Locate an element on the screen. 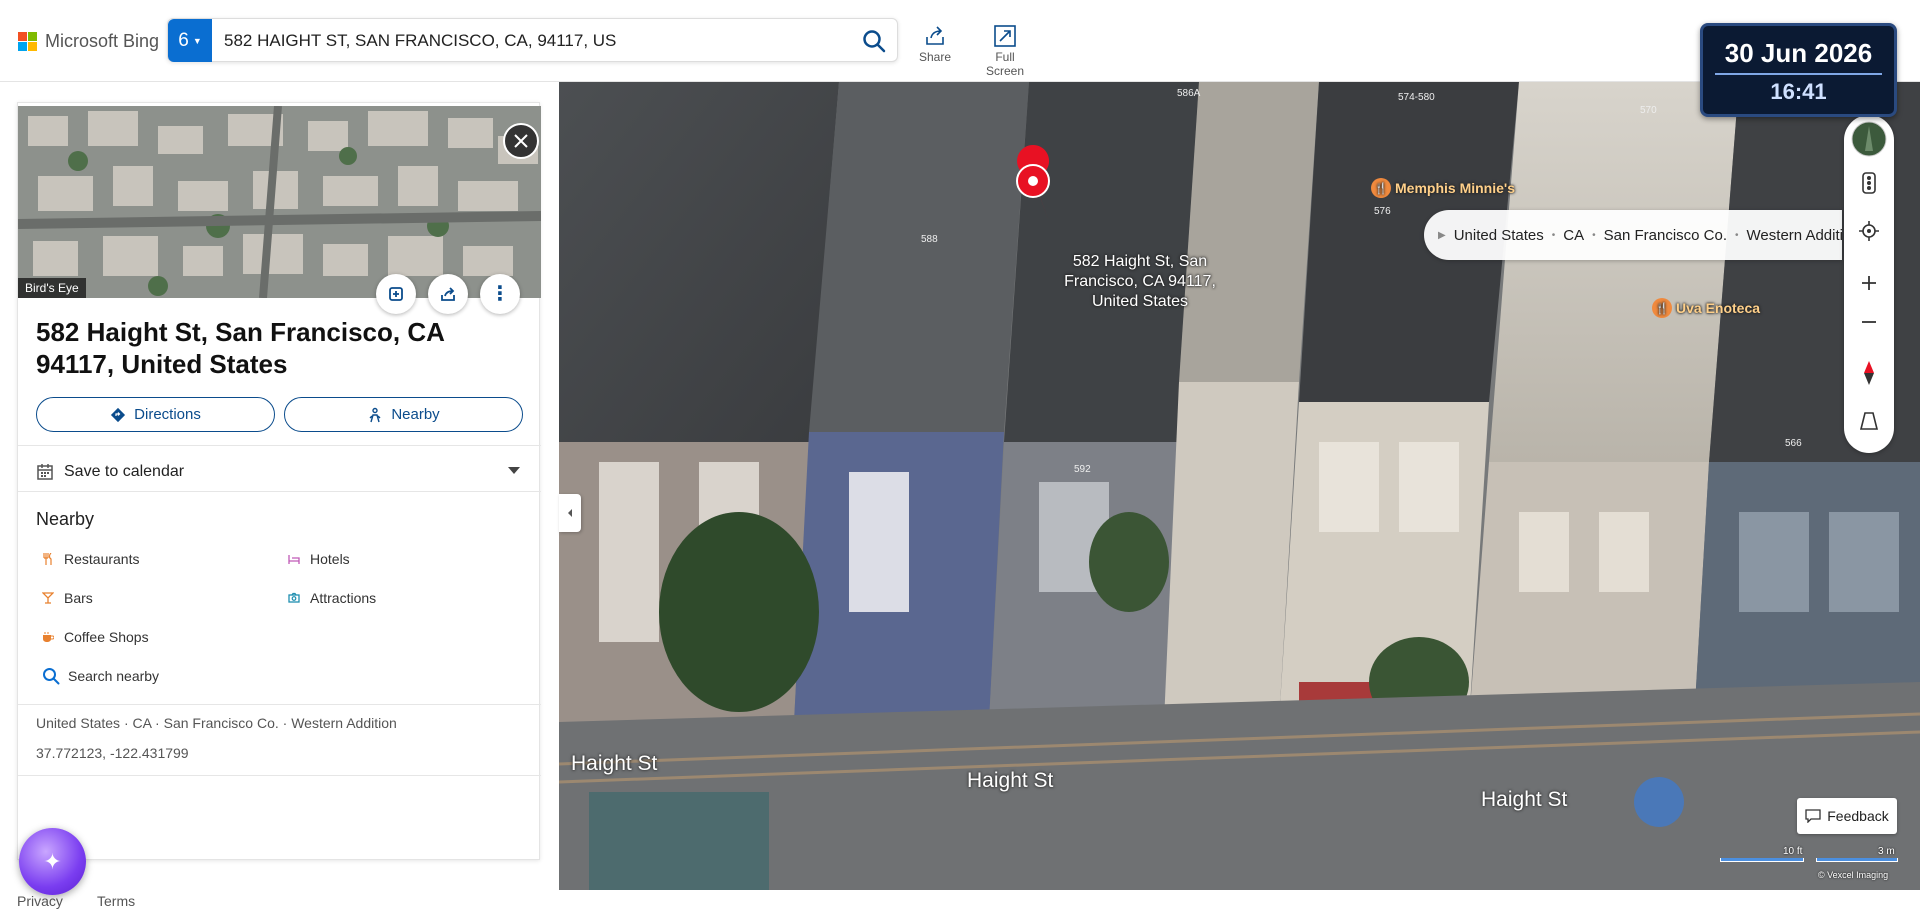  tilt-button is located at coordinates (1869, 421).